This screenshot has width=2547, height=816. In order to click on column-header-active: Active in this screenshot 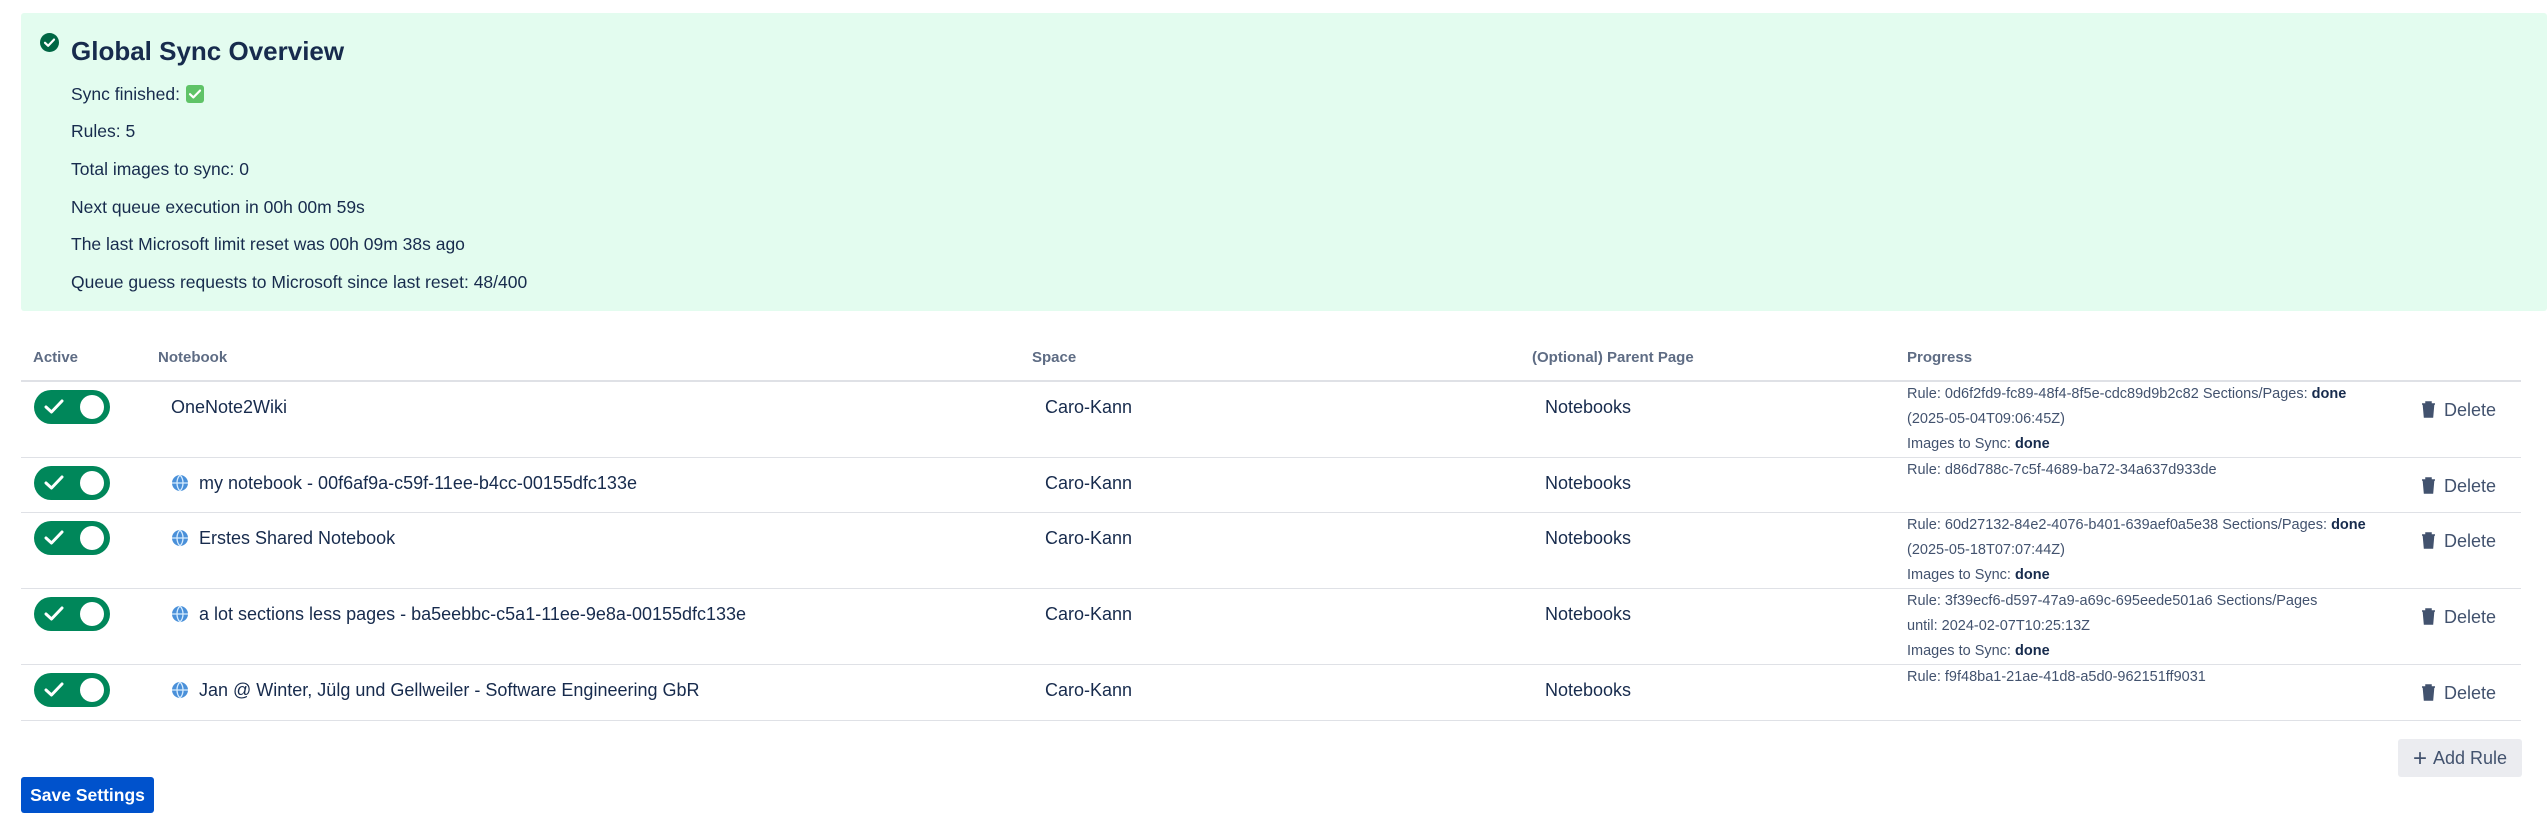, I will do `click(56, 357)`.